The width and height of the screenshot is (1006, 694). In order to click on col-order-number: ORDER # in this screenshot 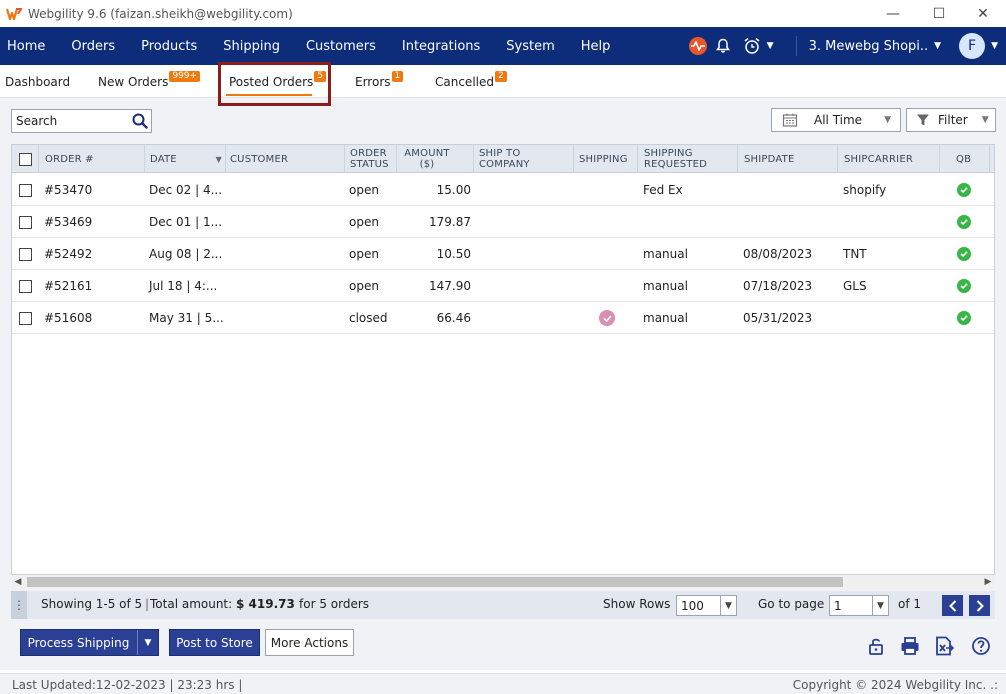, I will do `click(69, 159)`.